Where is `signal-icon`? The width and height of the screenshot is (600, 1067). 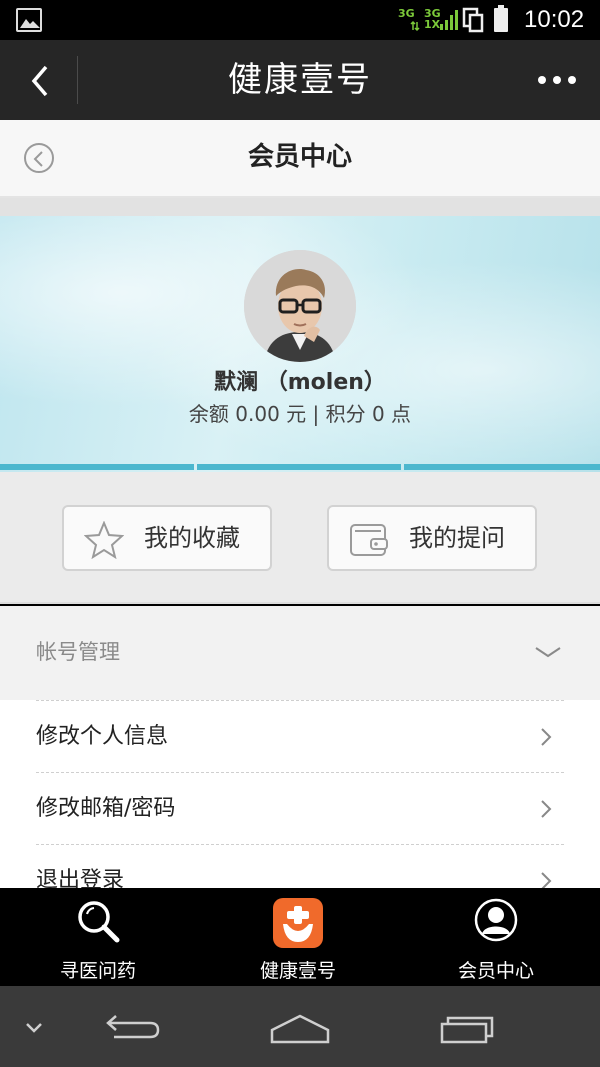 signal-icon is located at coordinates (449, 20).